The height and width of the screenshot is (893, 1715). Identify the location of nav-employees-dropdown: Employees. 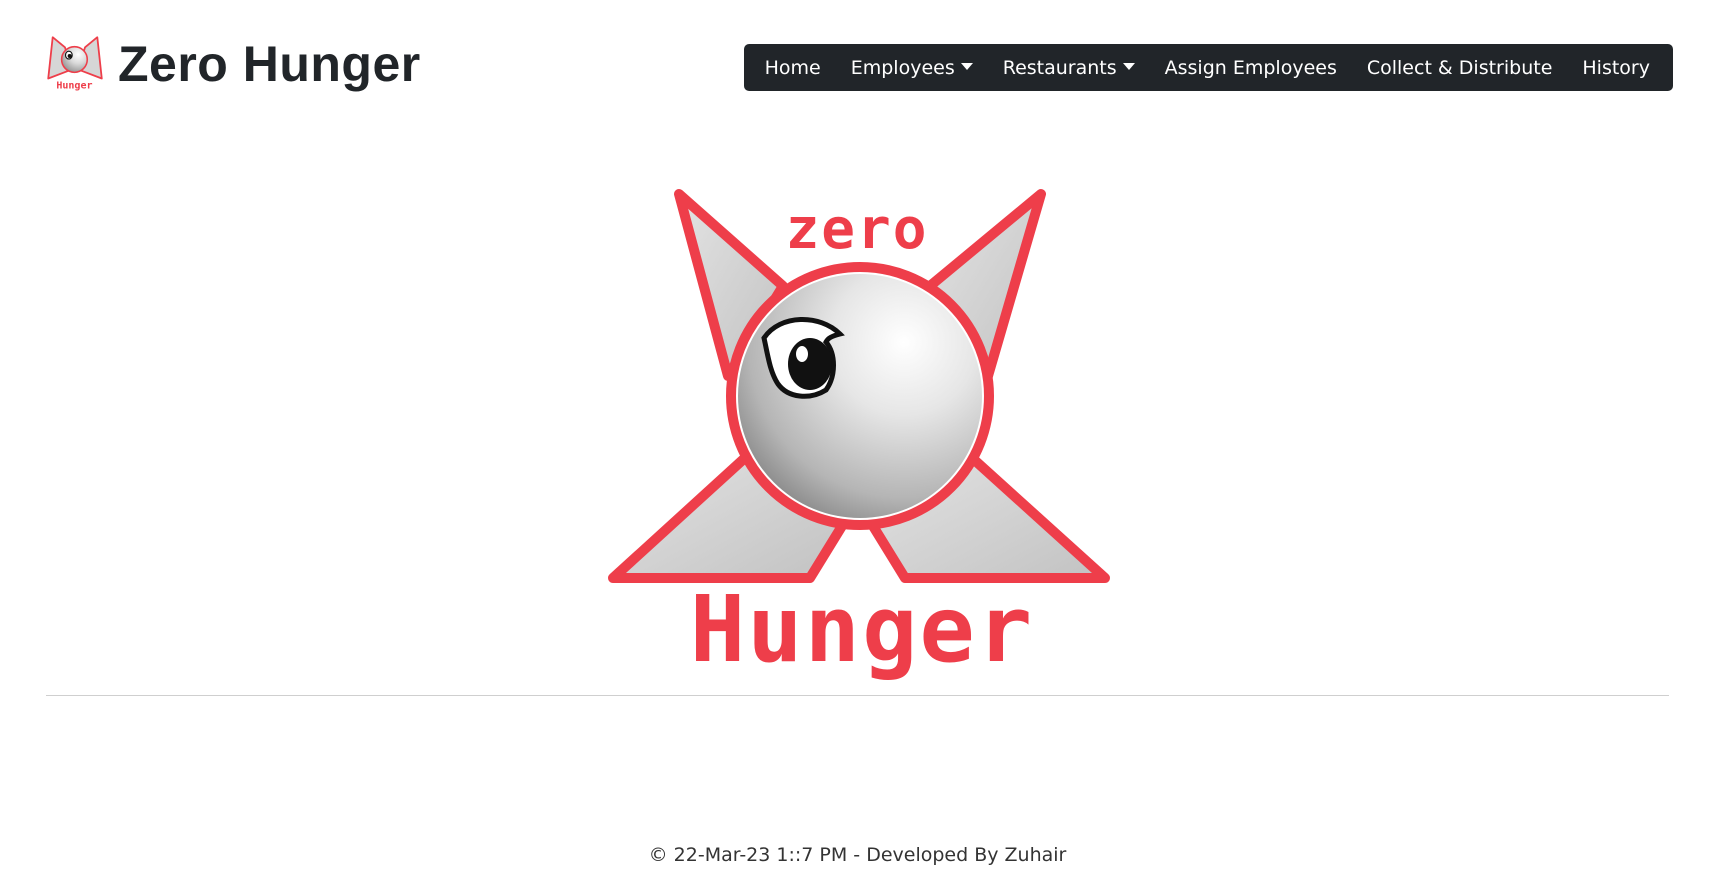
(912, 67).